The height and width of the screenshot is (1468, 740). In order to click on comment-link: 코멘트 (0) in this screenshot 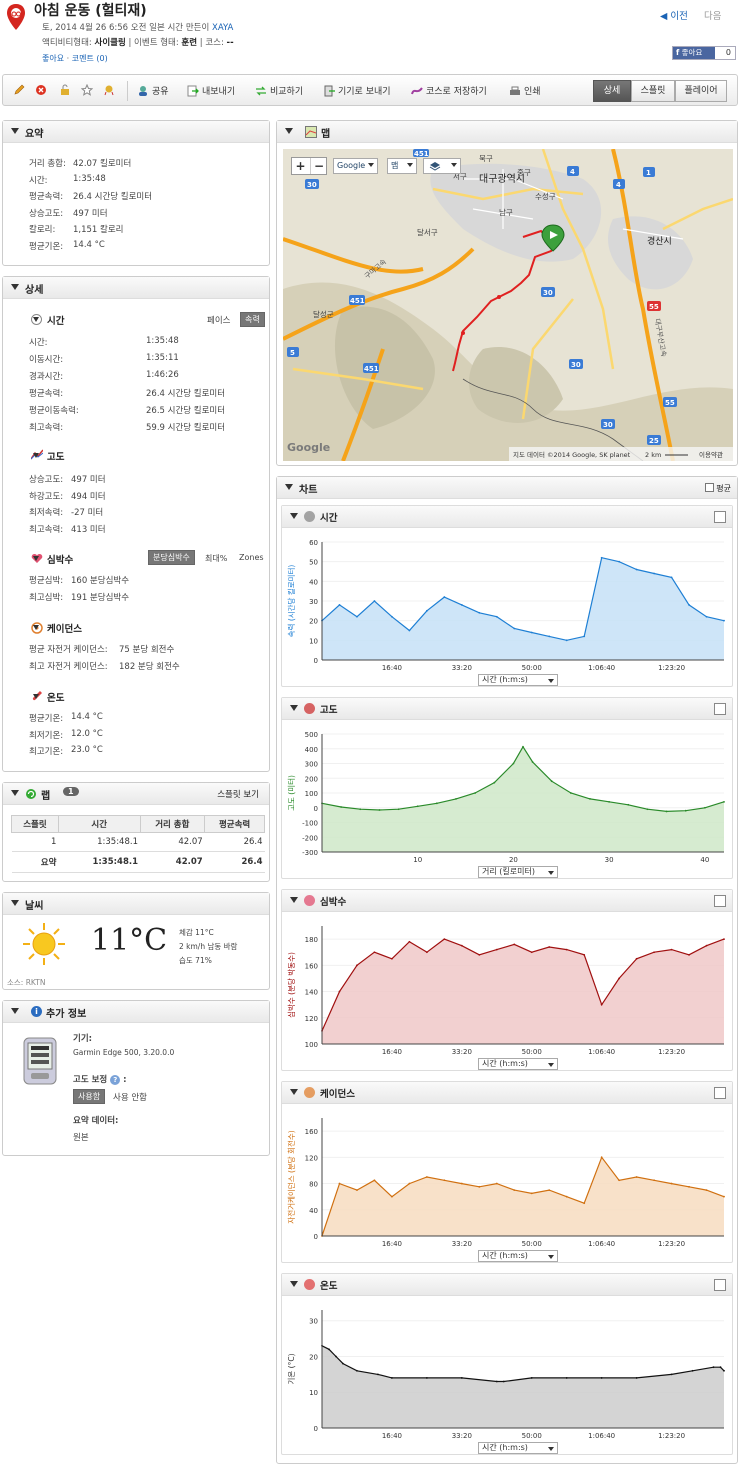, I will do `click(90, 58)`.